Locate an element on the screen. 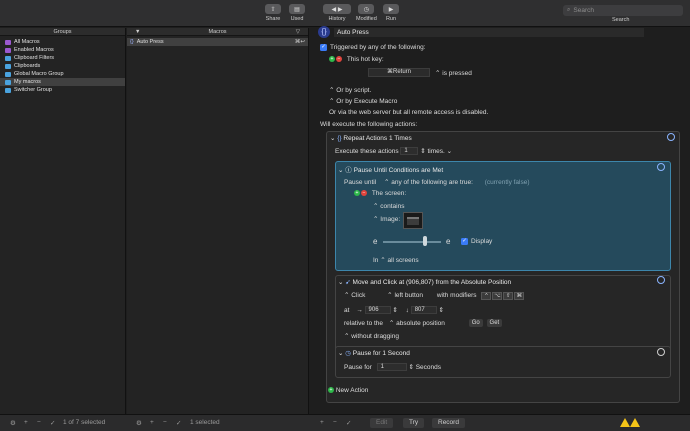 This screenshot has height=431, width=690. run-button: ▶ Run is located at coordinates (391, 13).